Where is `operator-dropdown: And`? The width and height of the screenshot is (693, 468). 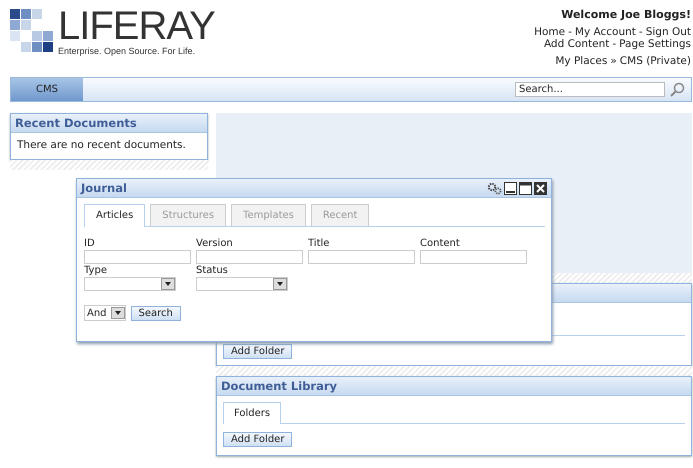
operator-dropdown: And is located at coordinates (105, 313).